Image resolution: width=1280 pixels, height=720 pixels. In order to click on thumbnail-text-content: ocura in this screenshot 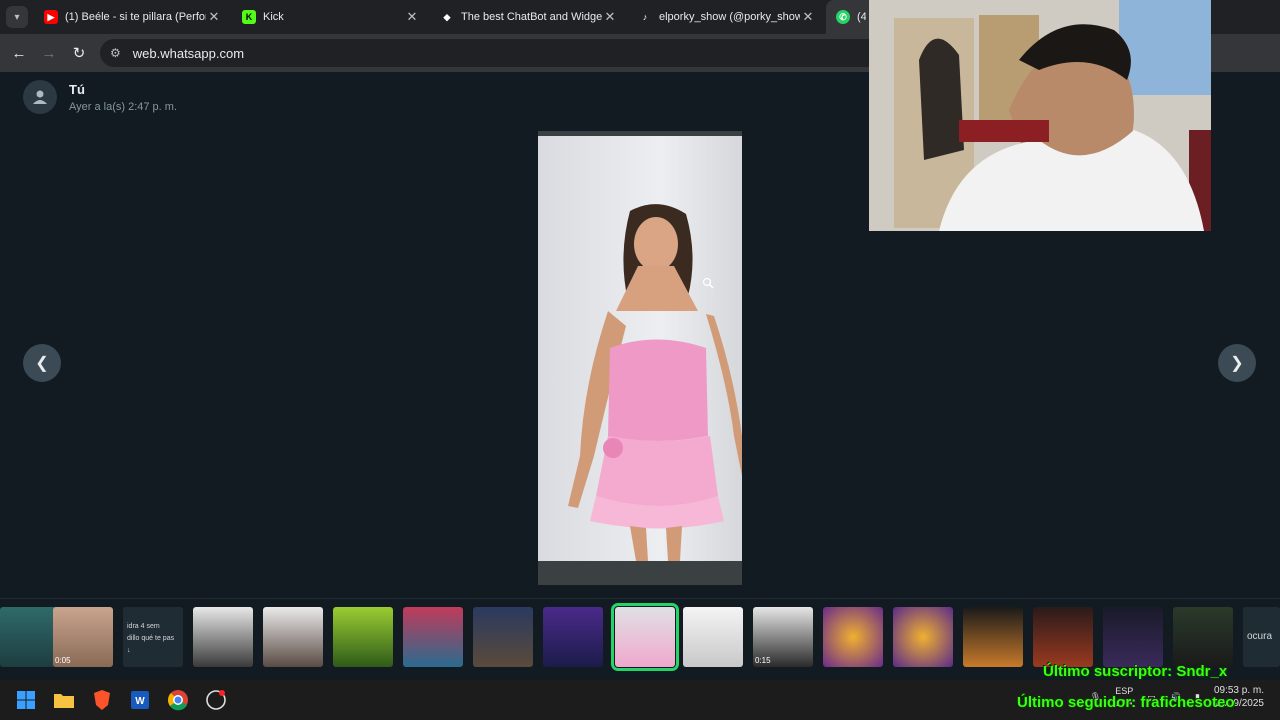, I will do `click(1260, 636)`.